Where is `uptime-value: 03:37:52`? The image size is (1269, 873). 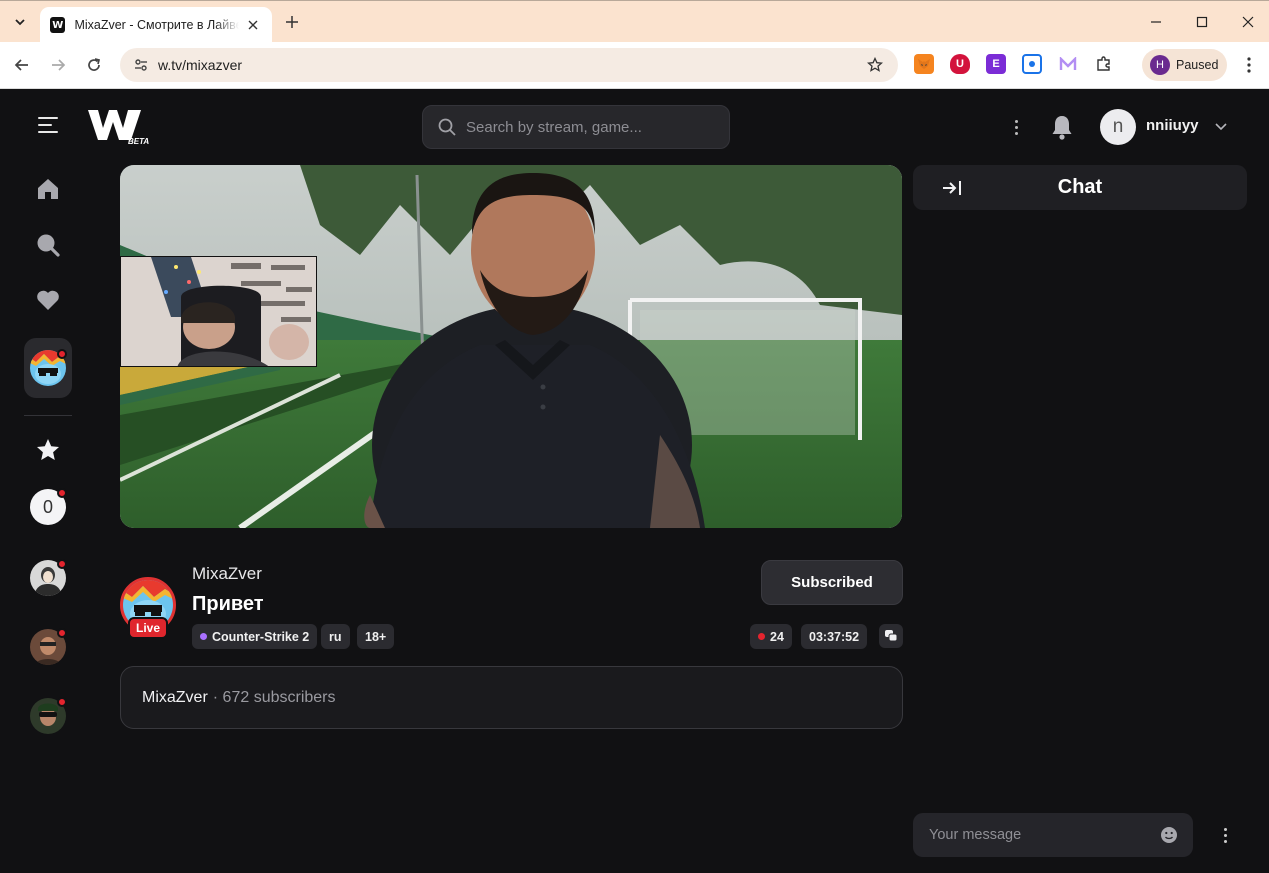
uptime-value: 03:37:52 is located at coordinates (834, 636).